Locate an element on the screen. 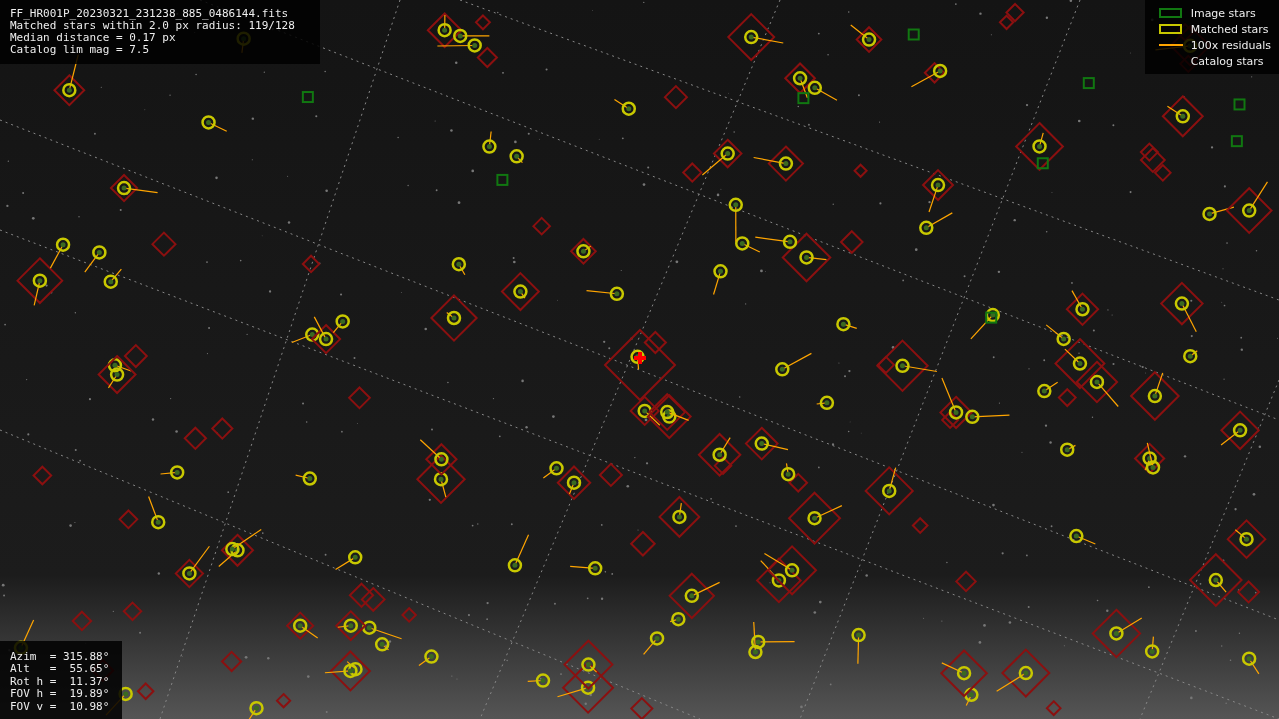 Image resolution: width=1279 pixels, height=719 pixels. legend-label: Matched stars is located at coordinates (1229, 29).